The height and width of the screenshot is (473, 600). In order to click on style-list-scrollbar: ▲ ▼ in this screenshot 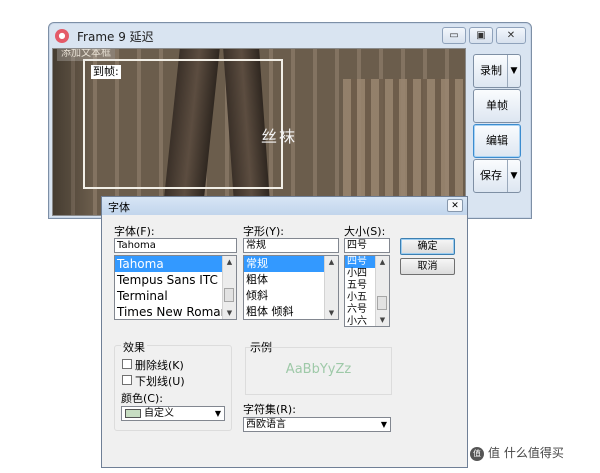, I will do `click(331, 287)`.